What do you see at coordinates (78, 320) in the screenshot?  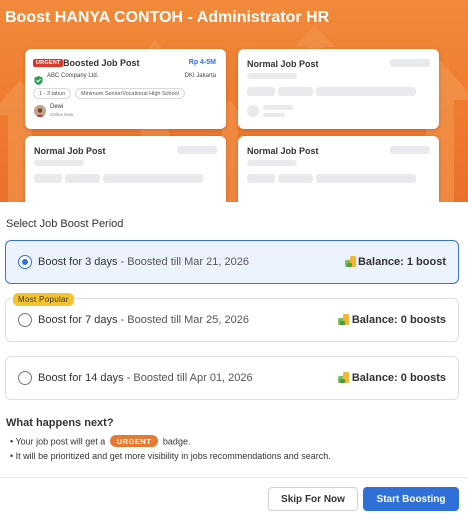 I see `option-duration: Boost for 7 days` at bounding box center [78, 320].